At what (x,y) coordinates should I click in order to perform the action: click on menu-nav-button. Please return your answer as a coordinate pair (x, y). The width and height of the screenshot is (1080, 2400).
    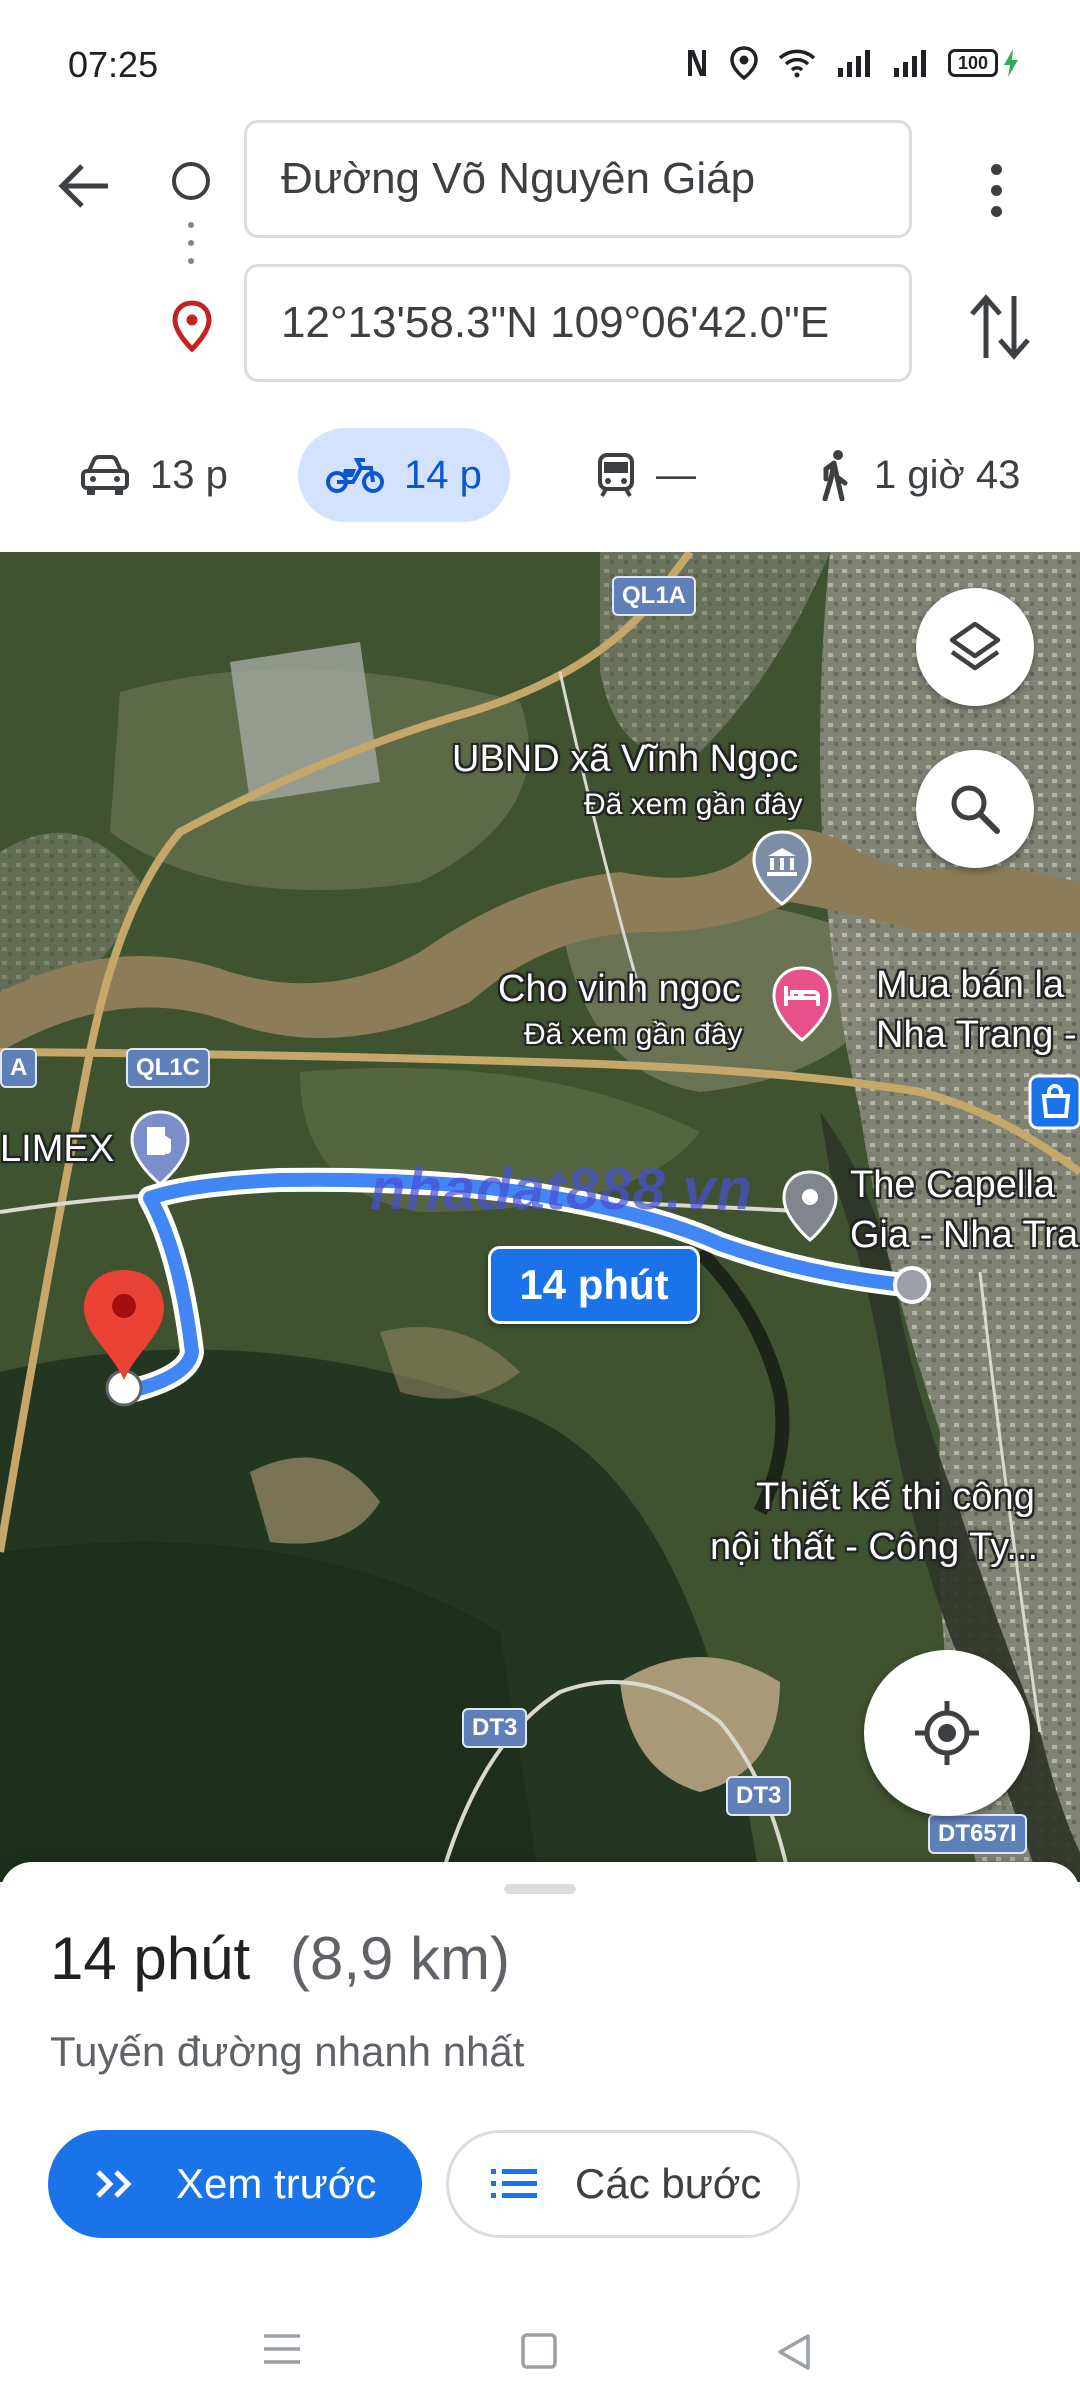
    Looking at the image, I should click on (282, 2351).